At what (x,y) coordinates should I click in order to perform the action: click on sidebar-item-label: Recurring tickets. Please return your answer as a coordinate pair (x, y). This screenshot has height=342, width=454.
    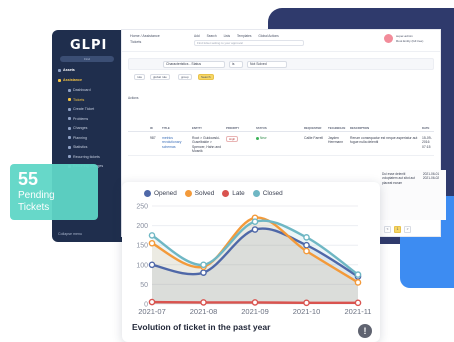
    Looking at the image, I should click on (86, 156).